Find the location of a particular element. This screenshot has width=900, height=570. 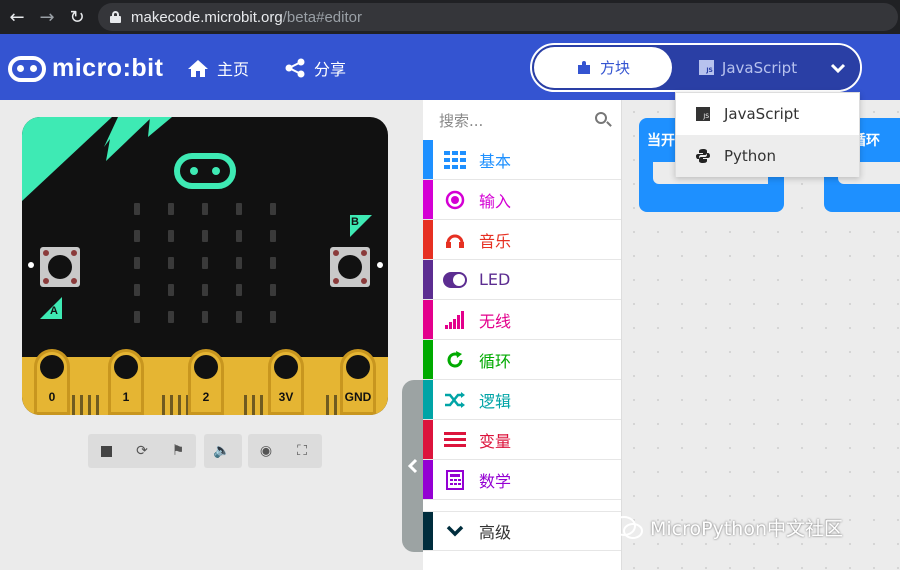

screenshot-icon: ◉ is located at coordinates (266, 451).